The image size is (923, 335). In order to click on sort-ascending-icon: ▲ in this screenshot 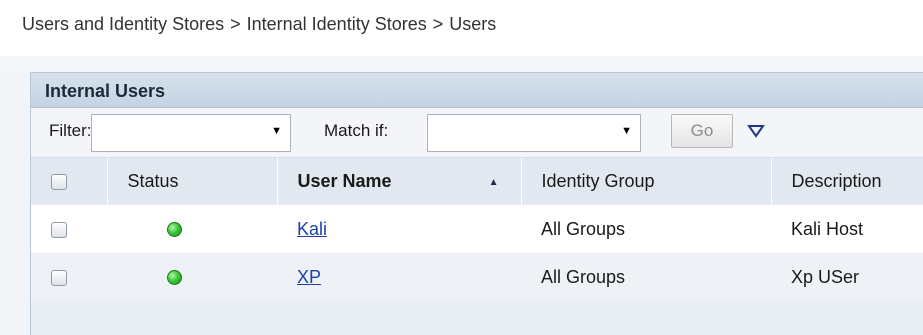, I will do `click(494, 182)`.